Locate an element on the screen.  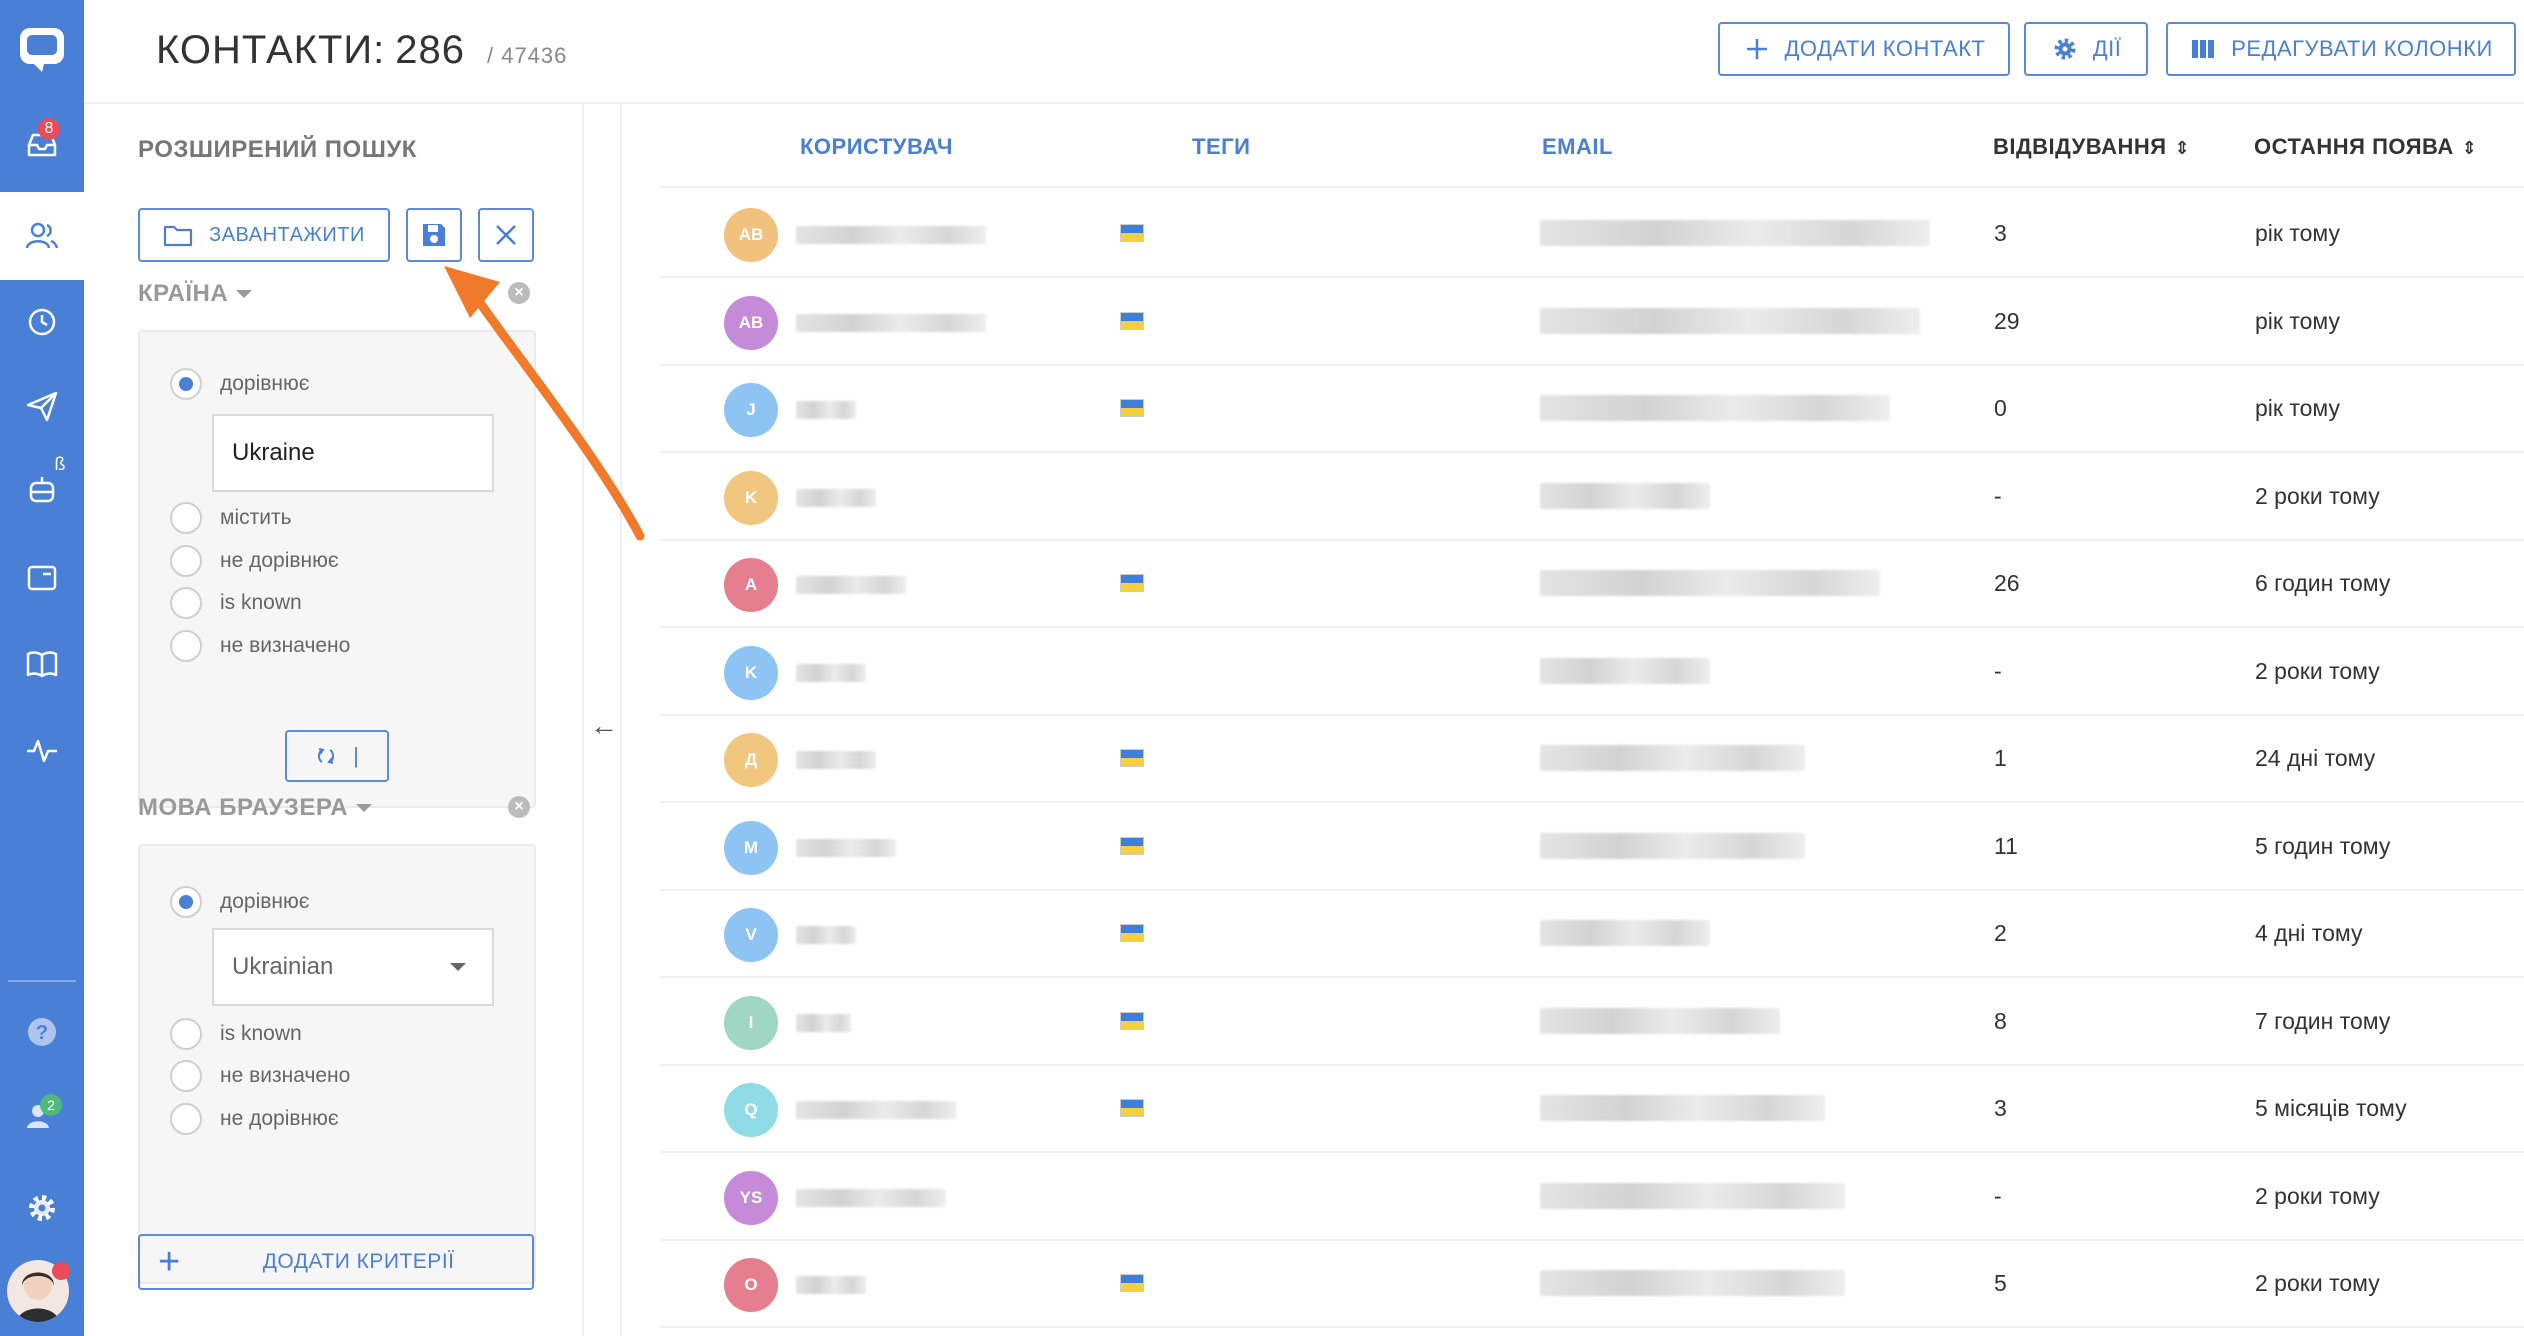
ukraine-flag-icon is located at coordinates (1132, 320).